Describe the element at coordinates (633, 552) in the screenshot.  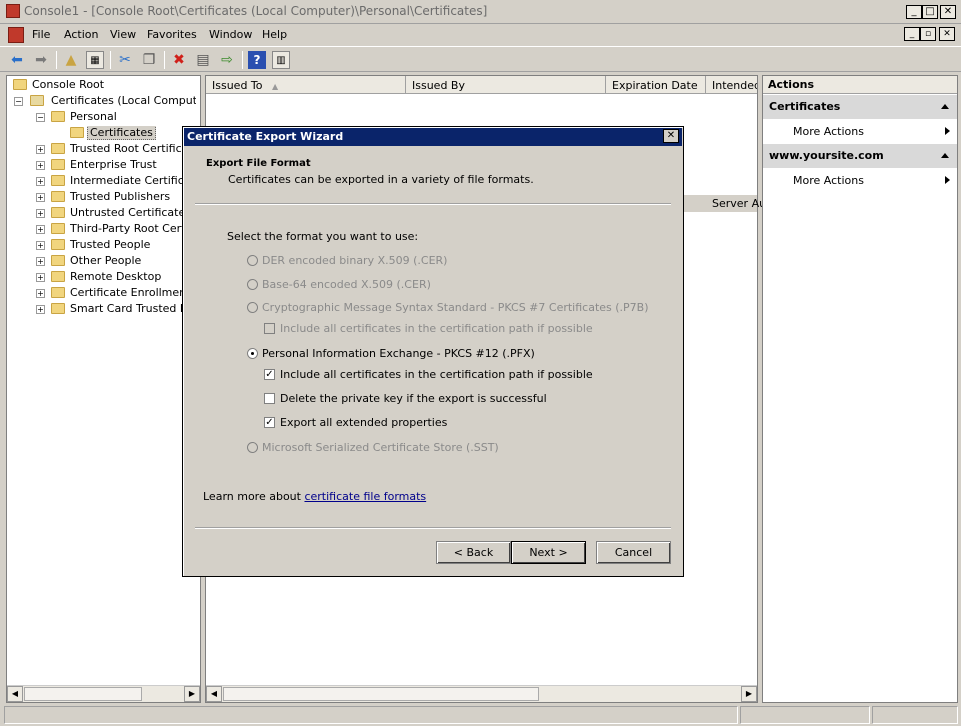
I see `cancel-button: Cancel` at that location.